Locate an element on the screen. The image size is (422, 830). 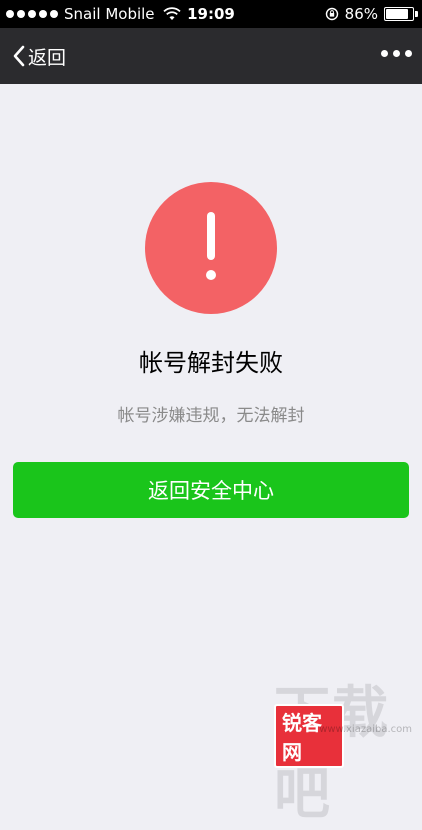
watermark-url: www.xiazaiba.com is located at coordinates (365, 729).